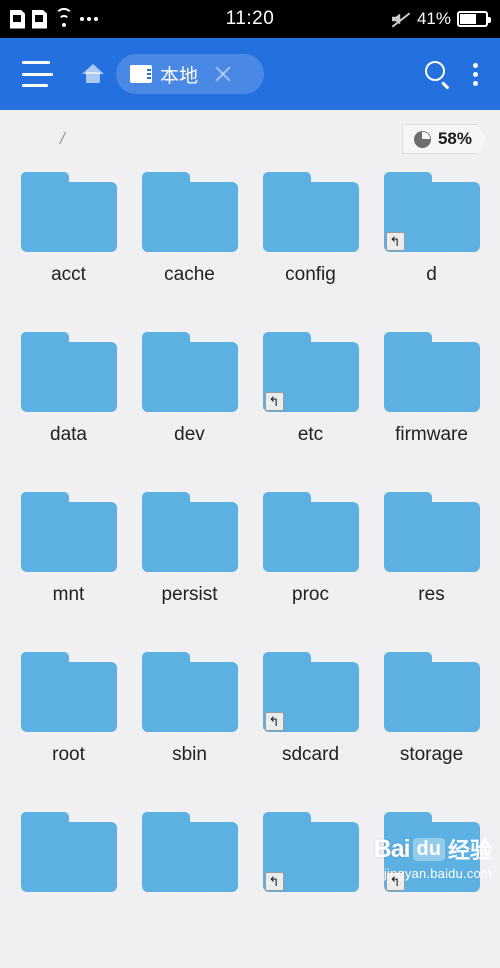  What do you see at coordinates (68, 754) in the screenshot?
I see `file-item-label: root` at bounding box center [68, 754].